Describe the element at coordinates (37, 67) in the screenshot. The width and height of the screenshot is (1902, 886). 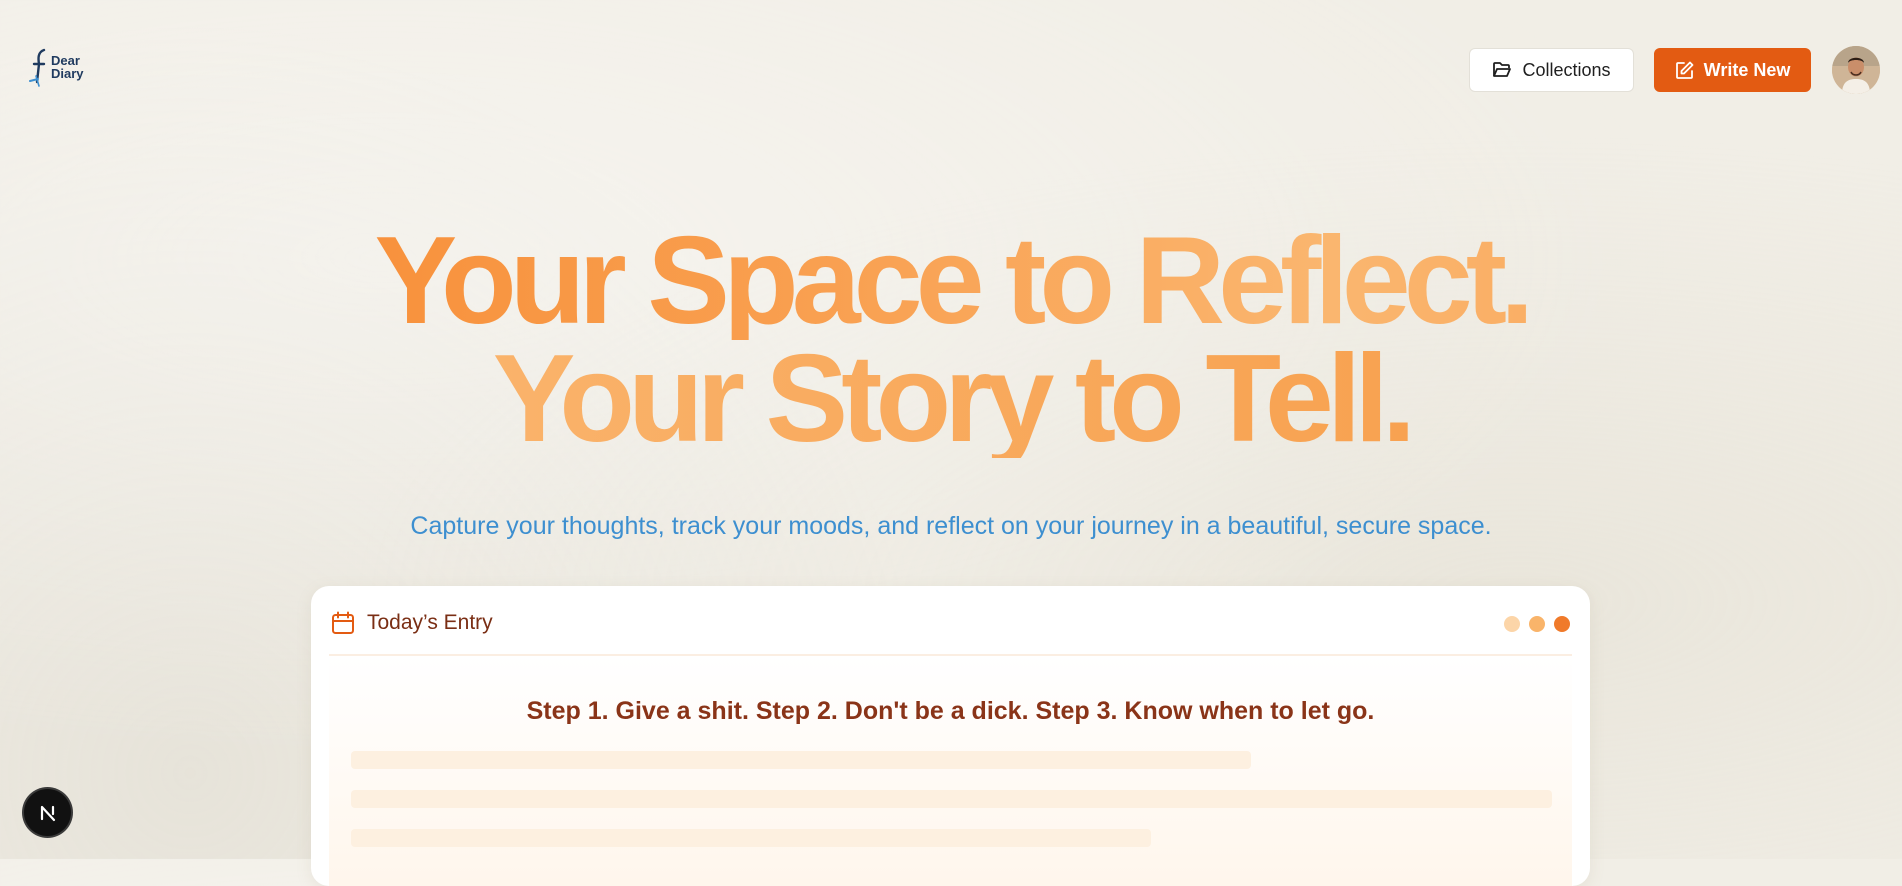
I see `fountain-pen-icon` at that location.